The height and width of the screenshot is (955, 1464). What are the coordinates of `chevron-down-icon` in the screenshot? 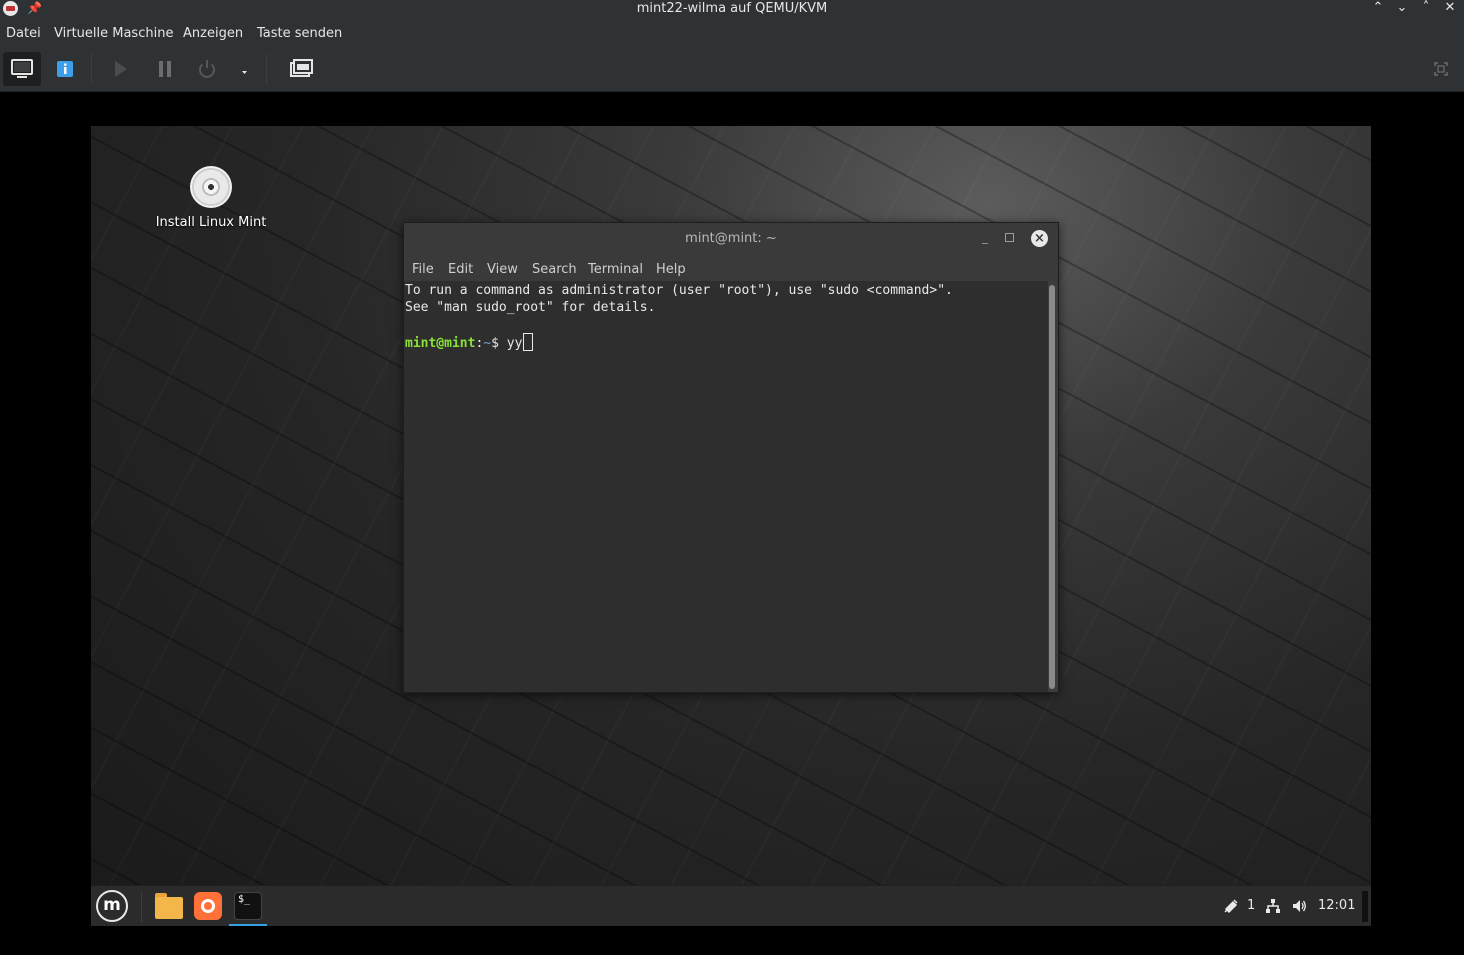 It's located at (244, 72).